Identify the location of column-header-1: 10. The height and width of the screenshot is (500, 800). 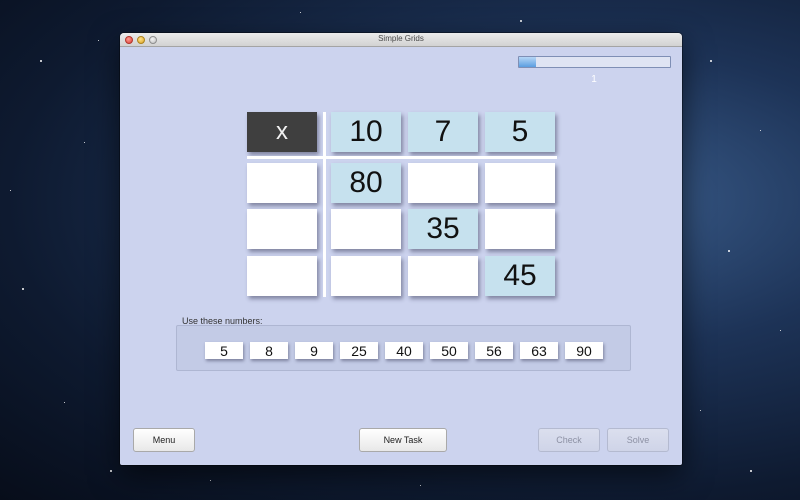
(366, 132).